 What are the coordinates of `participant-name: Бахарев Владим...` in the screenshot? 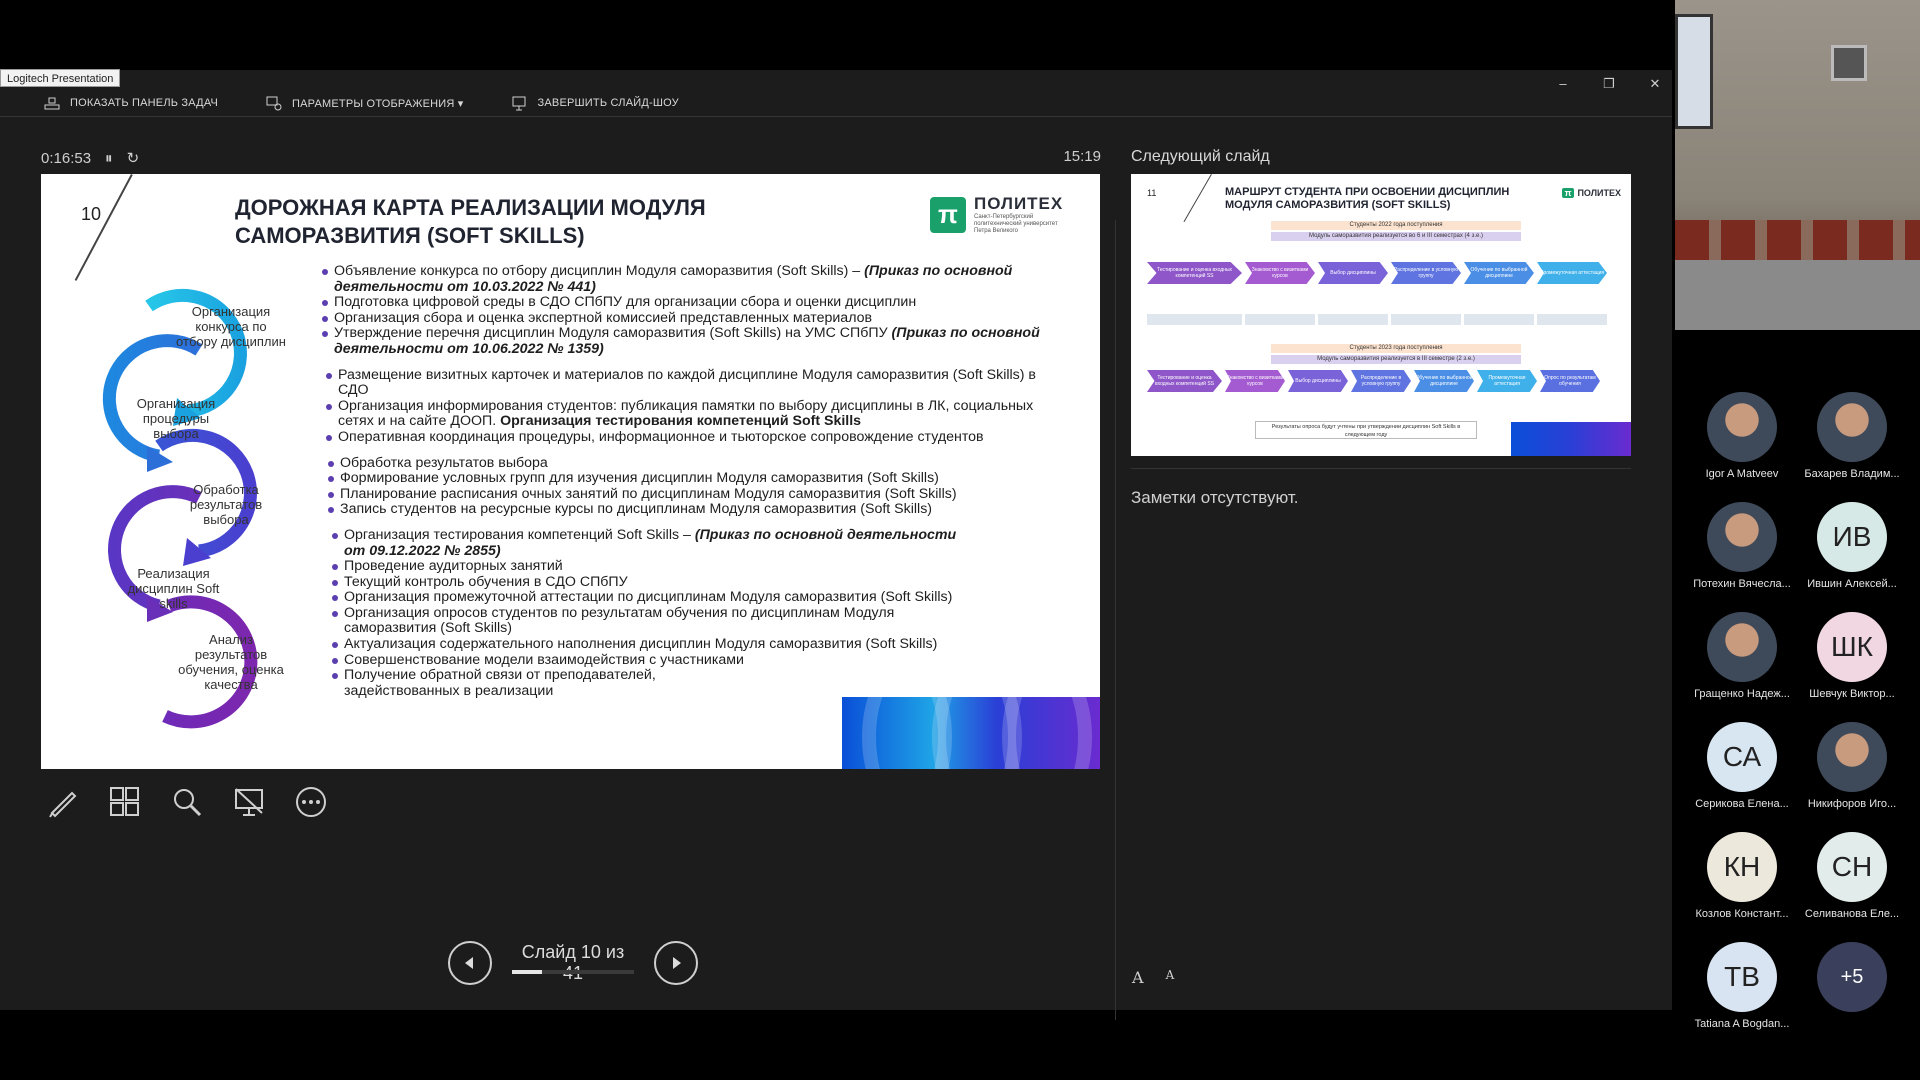 It's located at (1852, 474).